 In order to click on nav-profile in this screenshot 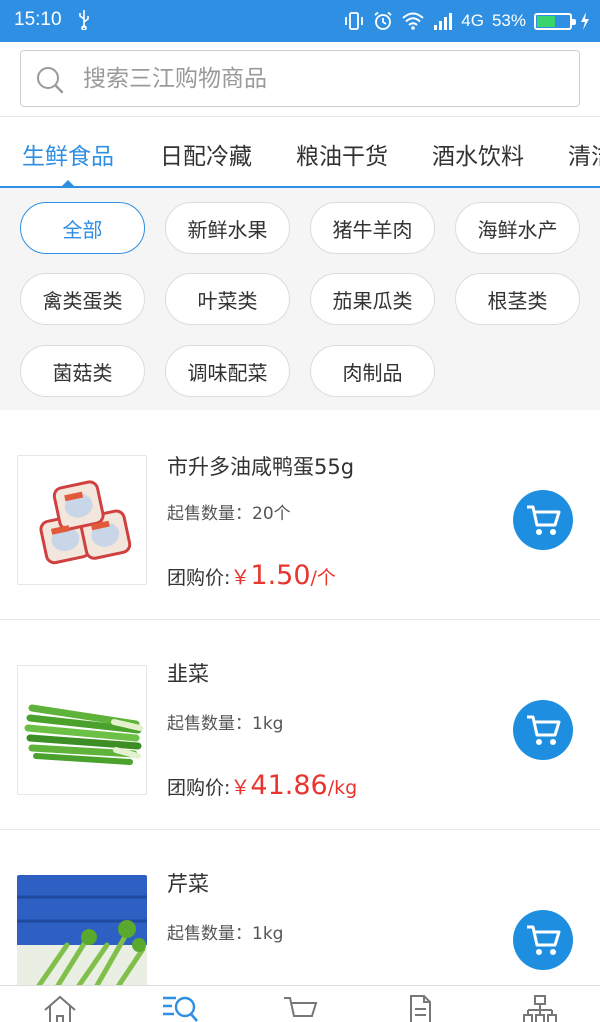, I will do `click(540, 1008)`.